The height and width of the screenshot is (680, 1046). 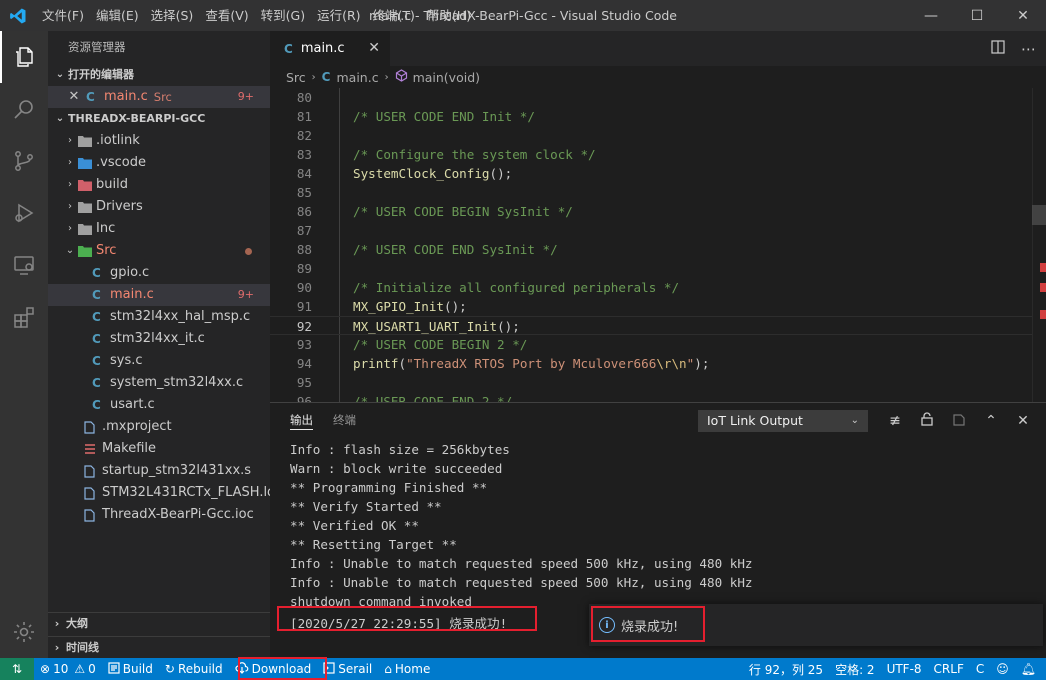 I want to click on tab-main-c: C main.c ✕, so click(x=330, y=48).